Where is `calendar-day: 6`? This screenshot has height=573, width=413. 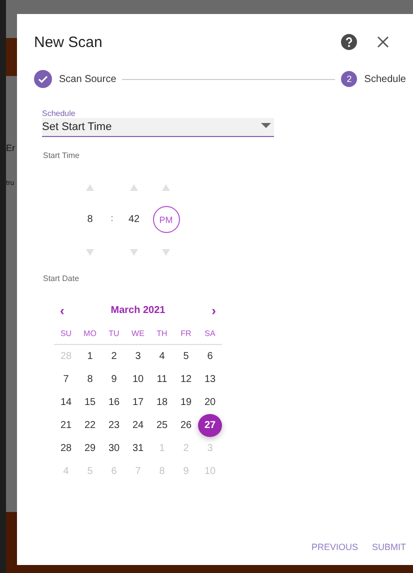
calendar-day: 6 is located at coordinates (210, 356).